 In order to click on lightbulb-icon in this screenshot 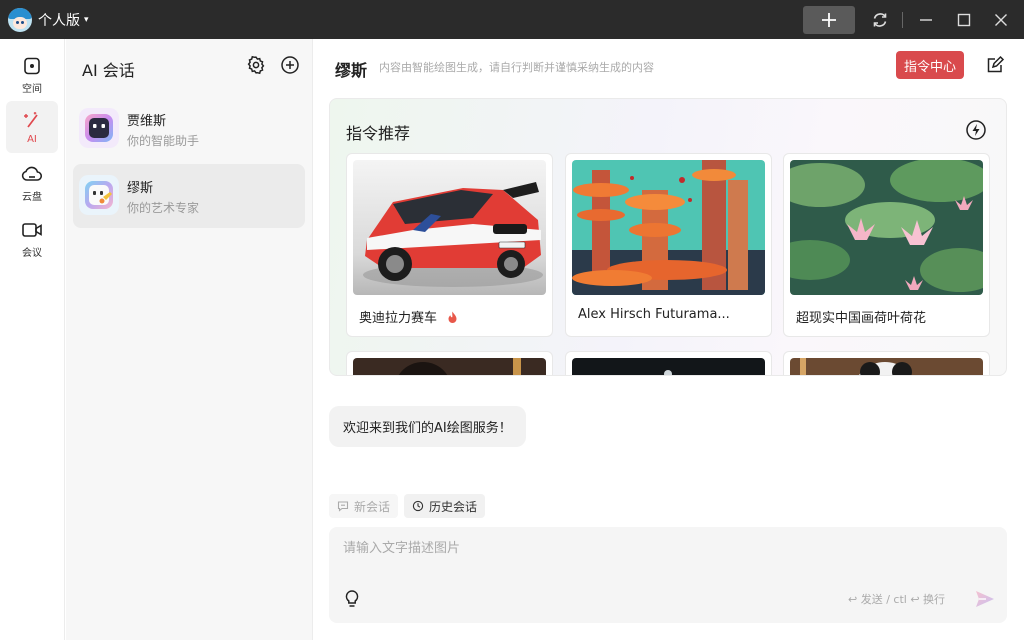, I will do `click(352, 599)`.